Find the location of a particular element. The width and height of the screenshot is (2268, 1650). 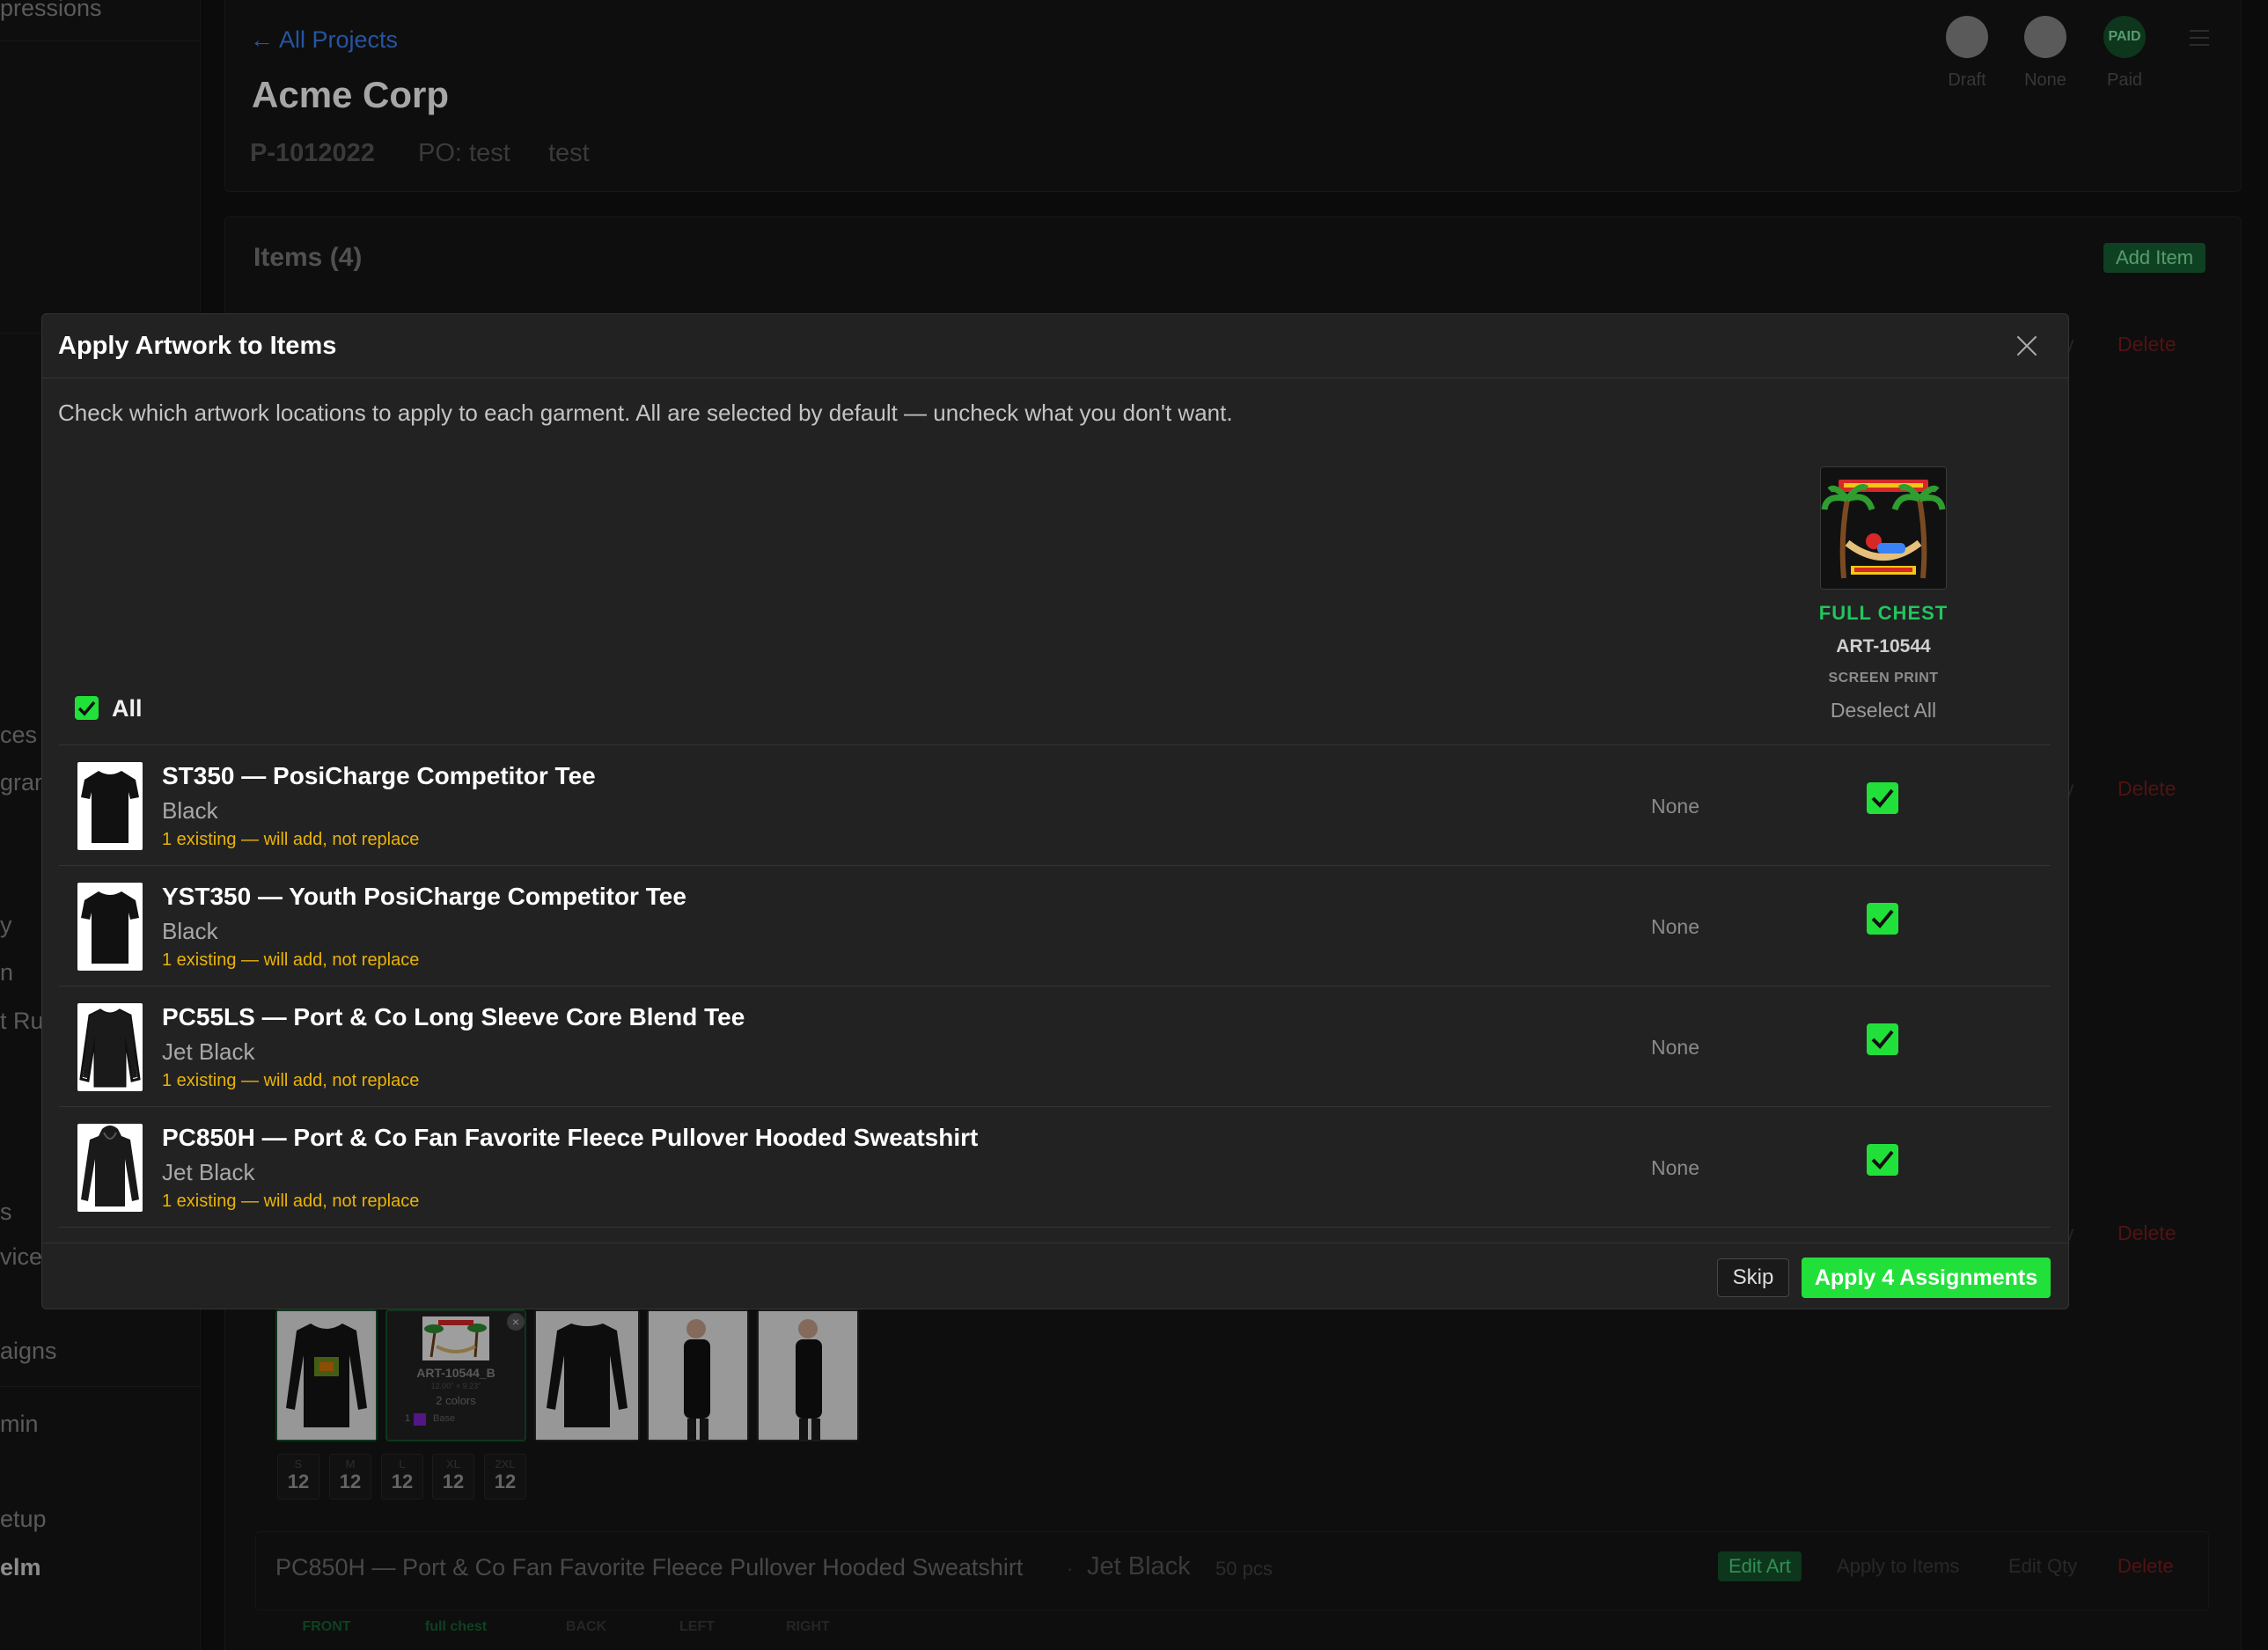

garment-name: ST350 — PosiCharge Competitor Tee is located at coordinates (379, 776).